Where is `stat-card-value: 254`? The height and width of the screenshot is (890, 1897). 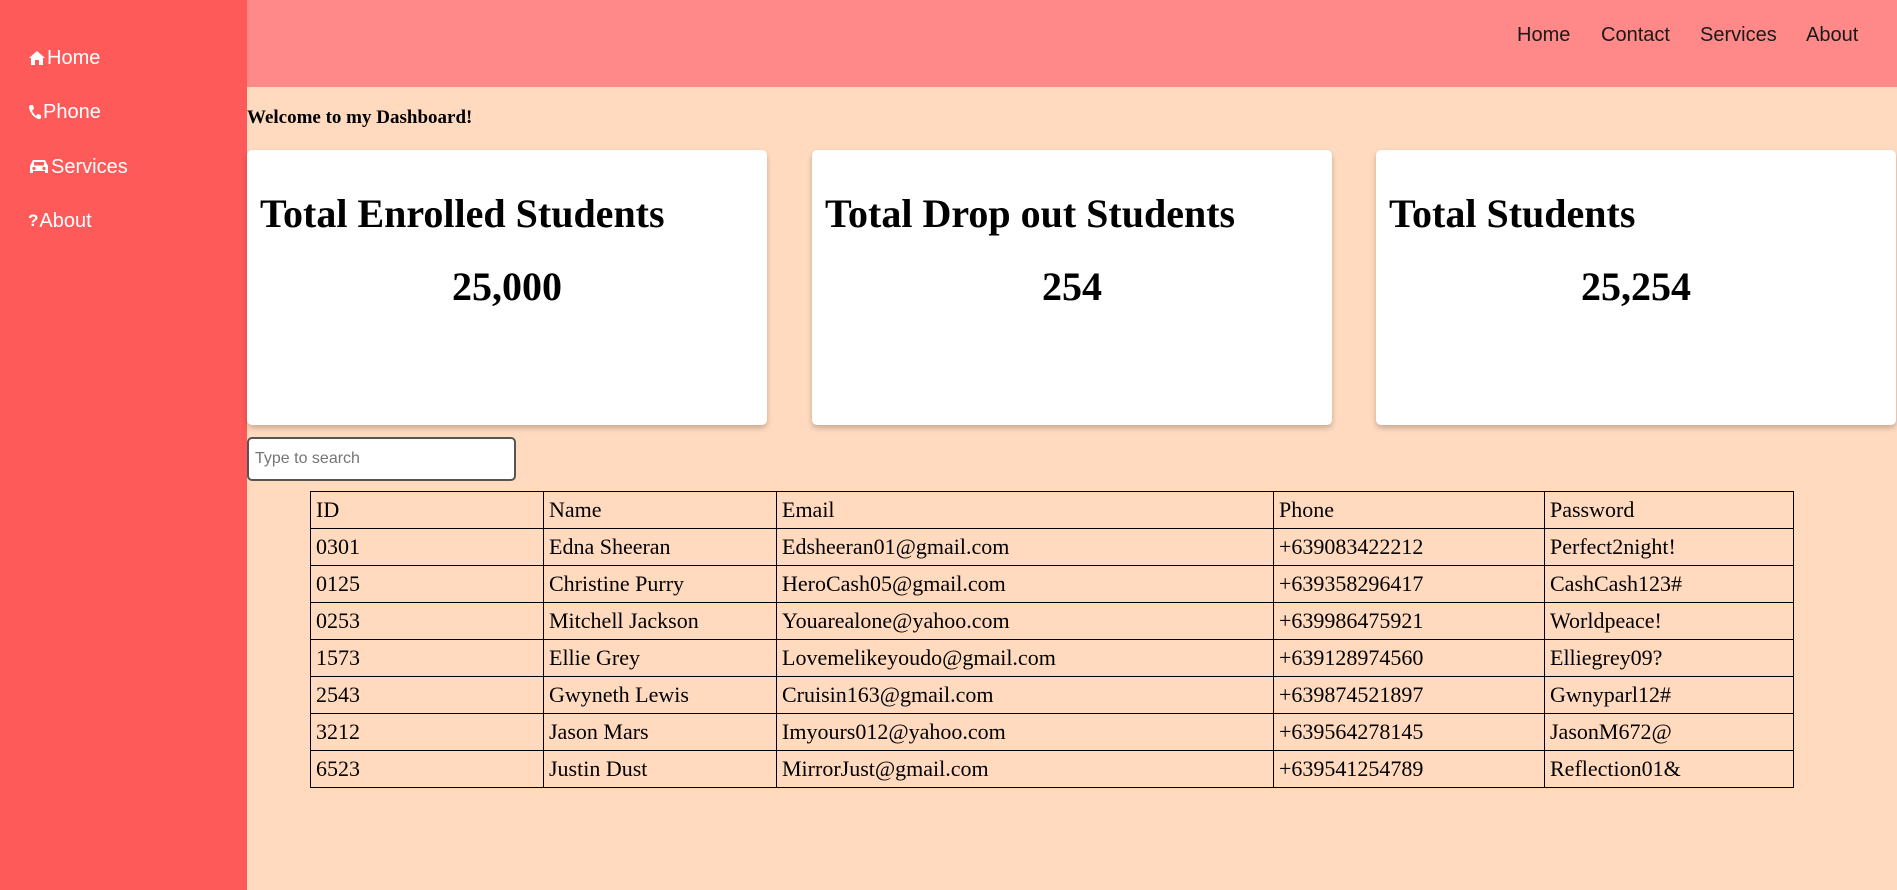 stat-card-value: 254 is located at coordinates (1072, 286).